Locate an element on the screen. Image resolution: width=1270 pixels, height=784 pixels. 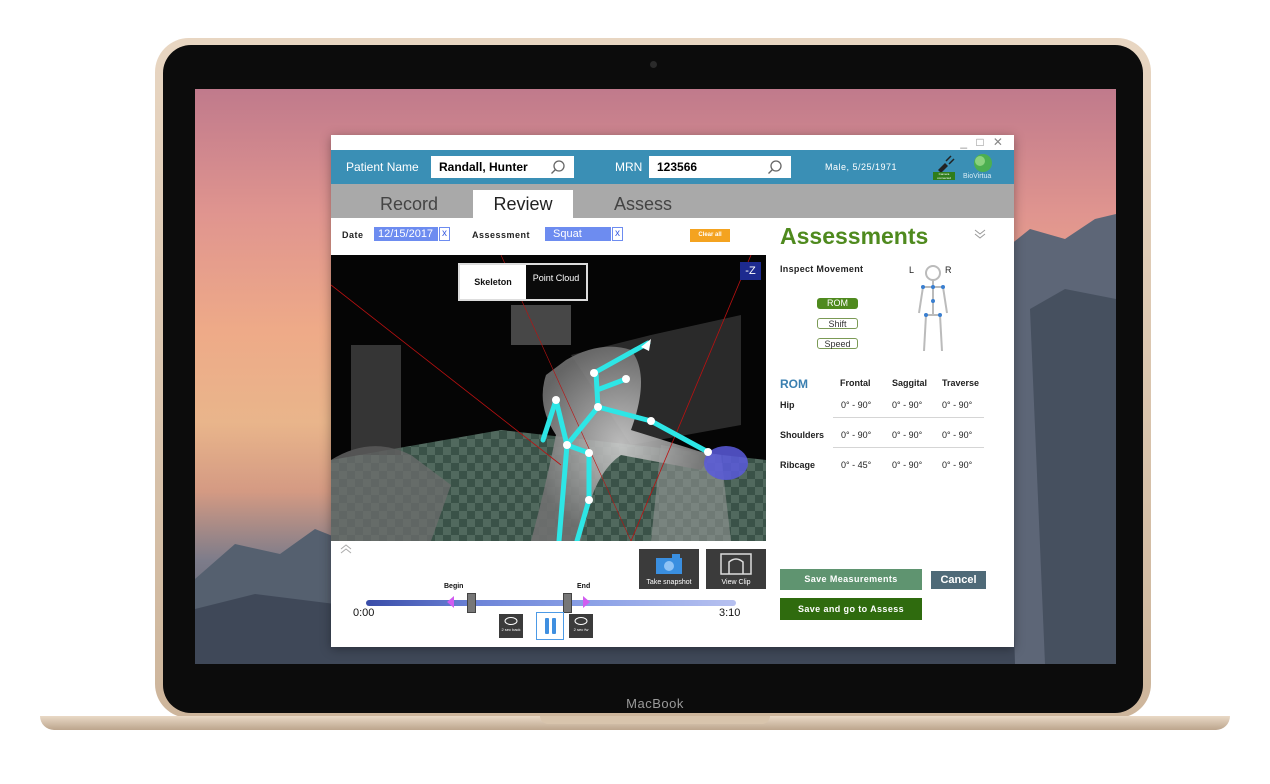
row-shoulders-label: Shoulders is located at coordinates (802, 435).